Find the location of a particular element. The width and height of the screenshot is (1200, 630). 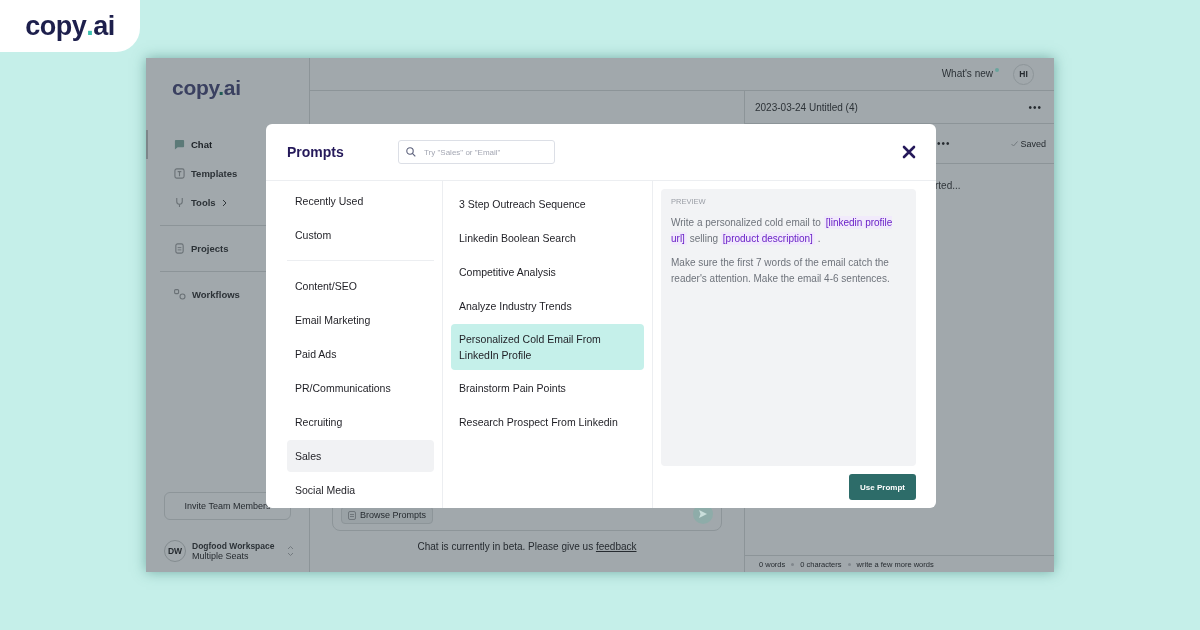

feedback-link: feedback is located at coordinates (616, 546).